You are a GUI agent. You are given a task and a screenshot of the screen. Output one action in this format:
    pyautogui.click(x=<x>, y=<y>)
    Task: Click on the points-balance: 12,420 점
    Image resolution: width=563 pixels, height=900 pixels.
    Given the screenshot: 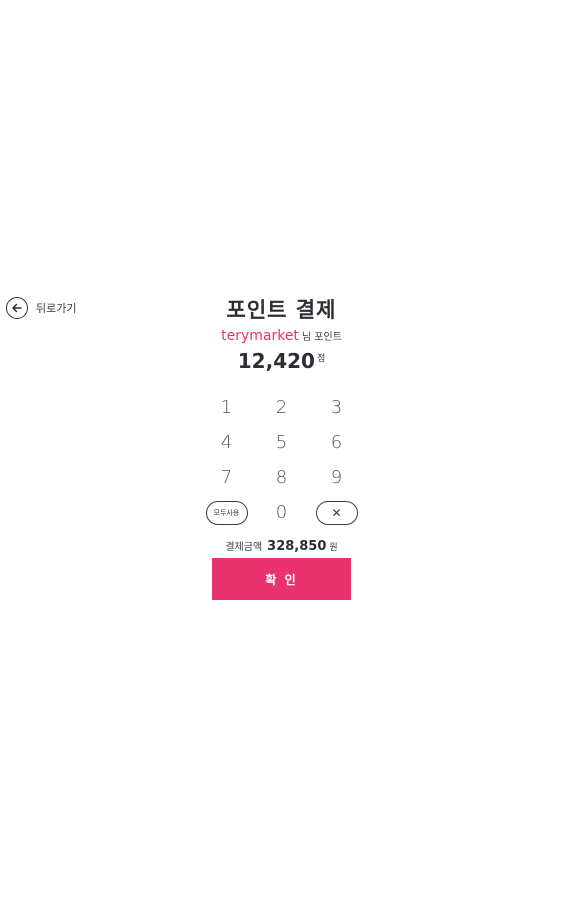 What is the action you would take?
    pyautogui.click(x=281, y=361)
    